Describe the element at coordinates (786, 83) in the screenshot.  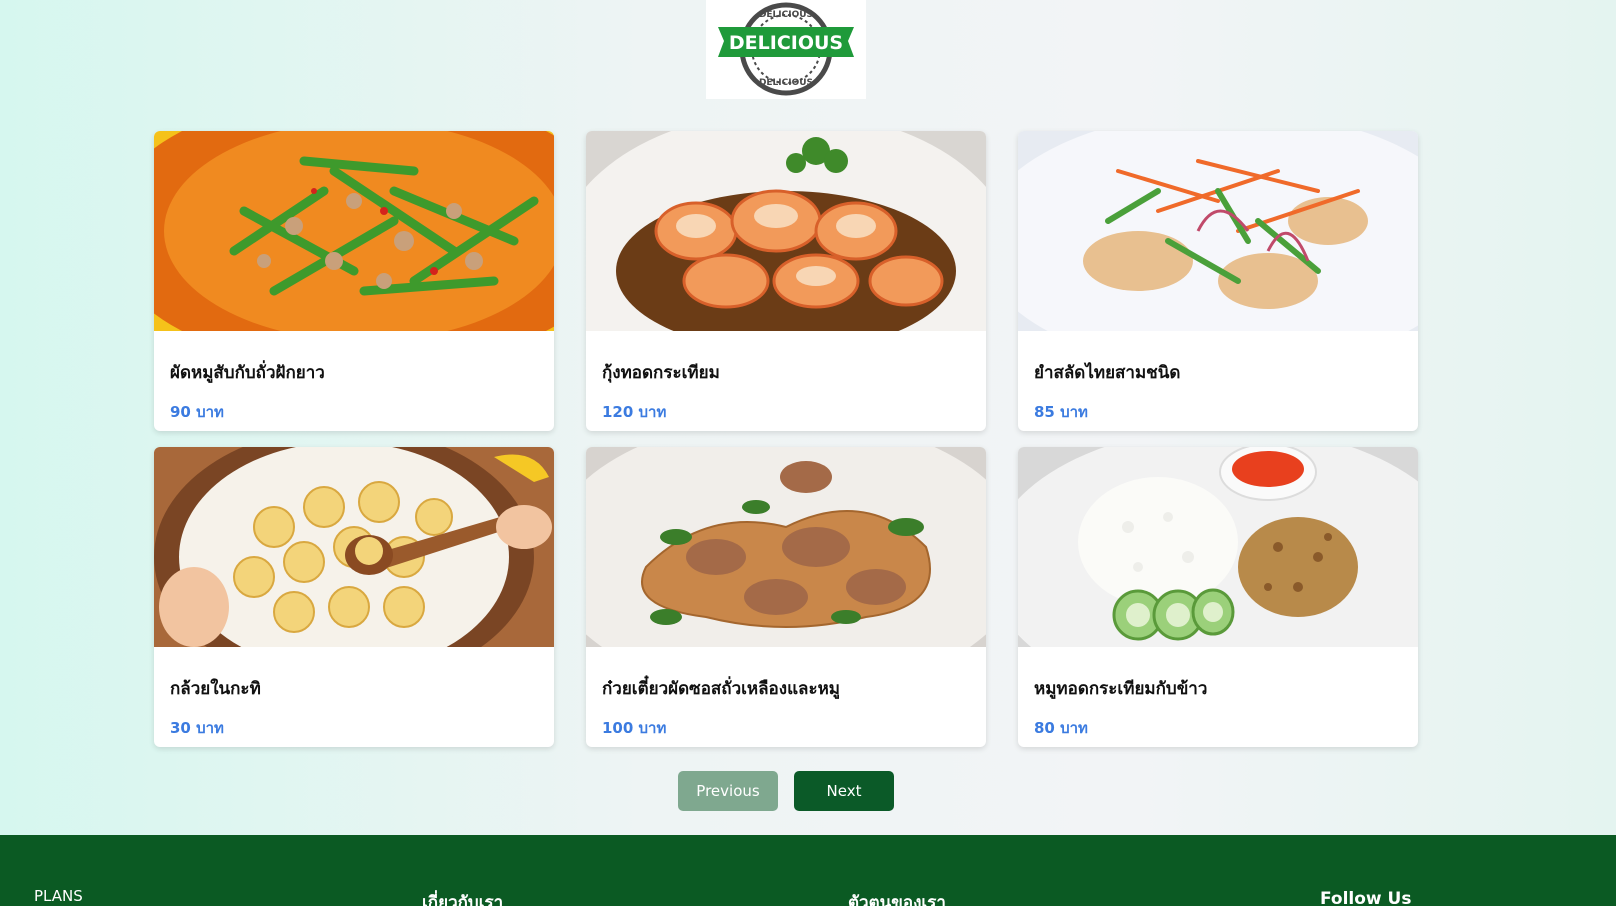
I see `logo-ring-bottom: DELICIOUS` at that location.